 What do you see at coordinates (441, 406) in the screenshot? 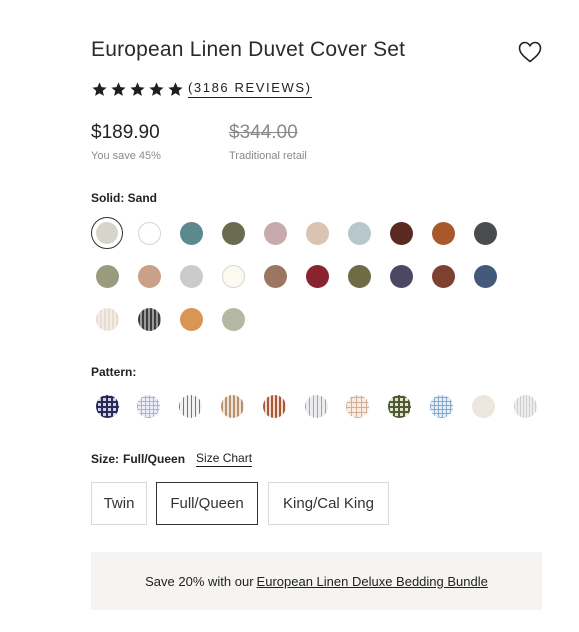
I see `pattern-swatch-sky-check` at bounding box center [441, 406].